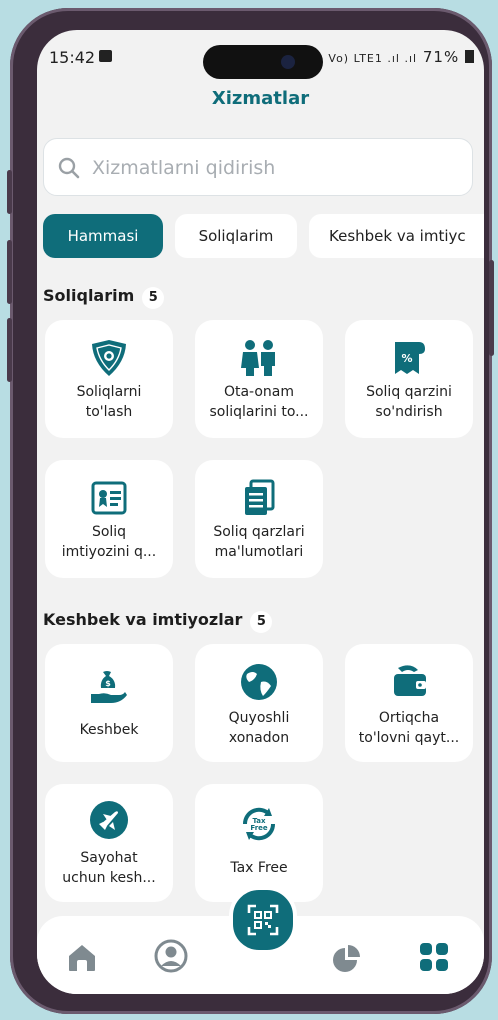 The width and height of the screenshot is (498, 1020). Describe the element at coordinates (259, 532) in the screenshot. I see `card-label-line1: Soliq qarzlari` at that location.